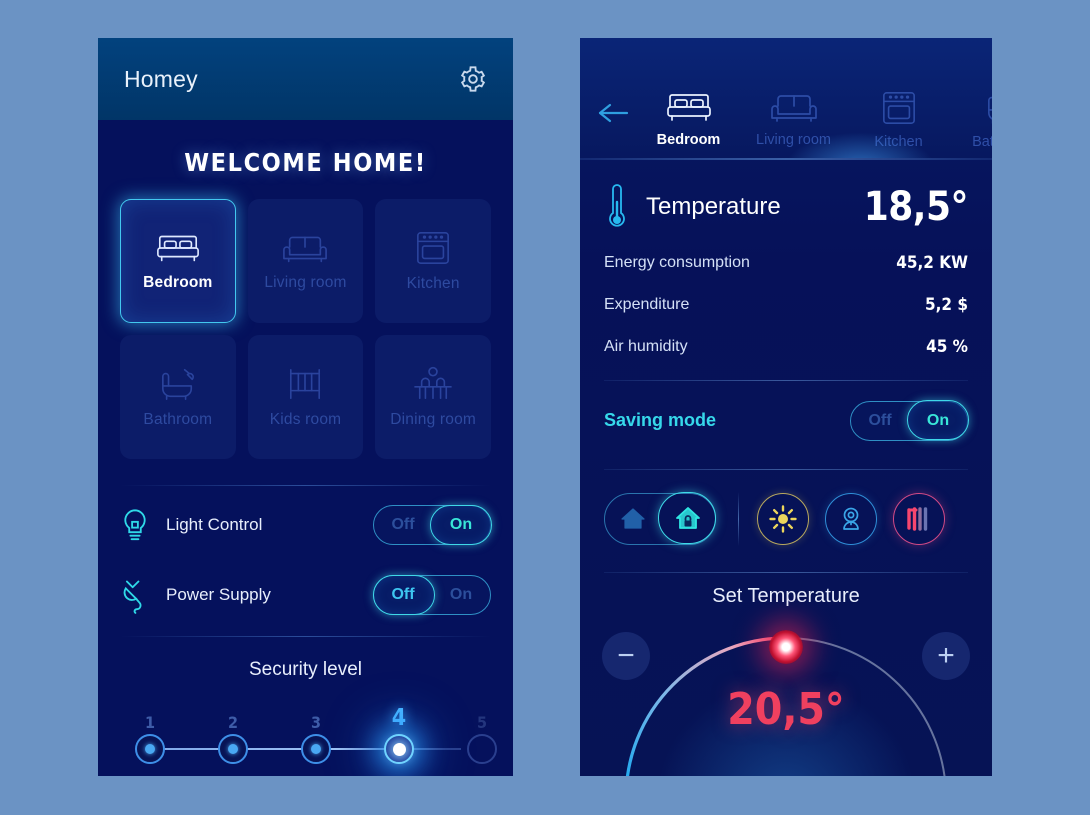  What do you see at coordinates (919, 518) in the screenshot?
I see `heater-icon` at bounding box center [919, 518].